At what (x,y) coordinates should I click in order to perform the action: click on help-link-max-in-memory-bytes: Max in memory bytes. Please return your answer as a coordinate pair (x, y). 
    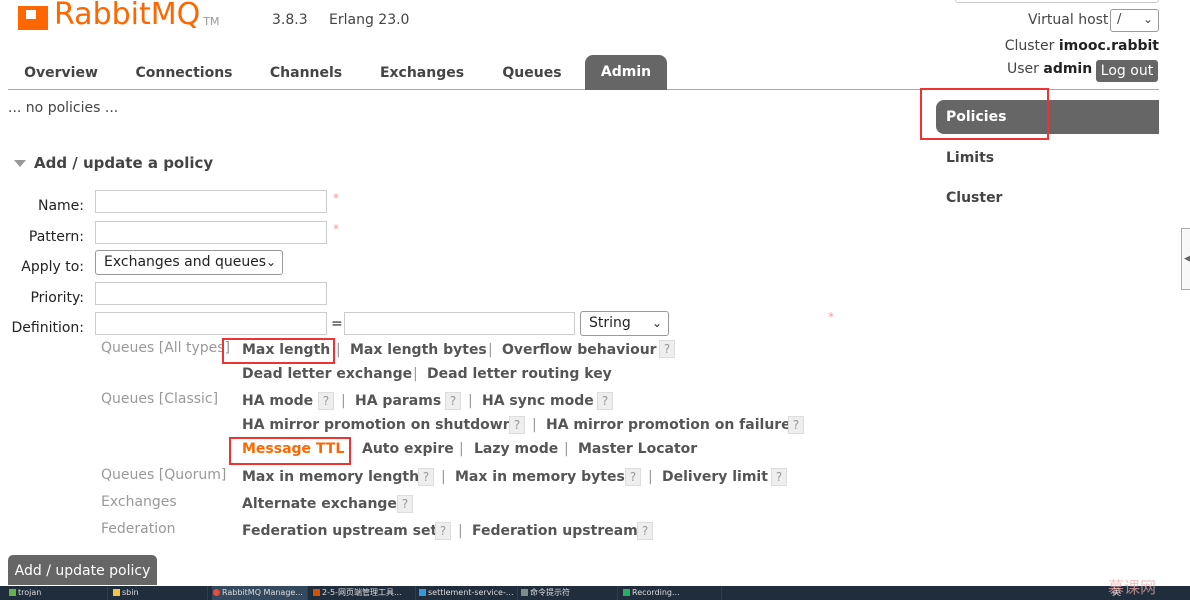
    Looking at the image, I should click on (540, 477).